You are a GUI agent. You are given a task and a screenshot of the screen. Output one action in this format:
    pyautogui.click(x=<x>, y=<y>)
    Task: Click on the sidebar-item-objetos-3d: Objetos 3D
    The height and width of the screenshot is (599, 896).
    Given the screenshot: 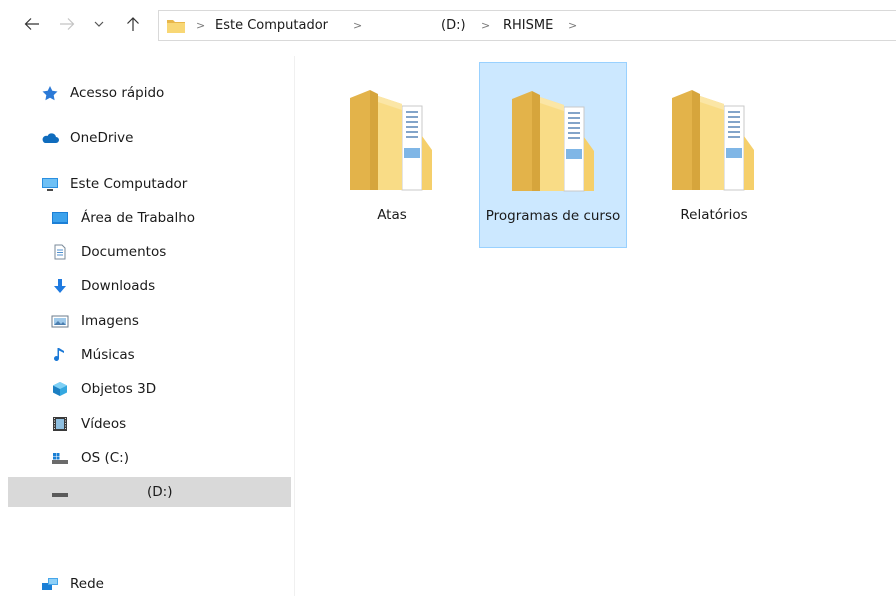 What is the action you would take?
    pyautogui.click(x=145, y=389)
    